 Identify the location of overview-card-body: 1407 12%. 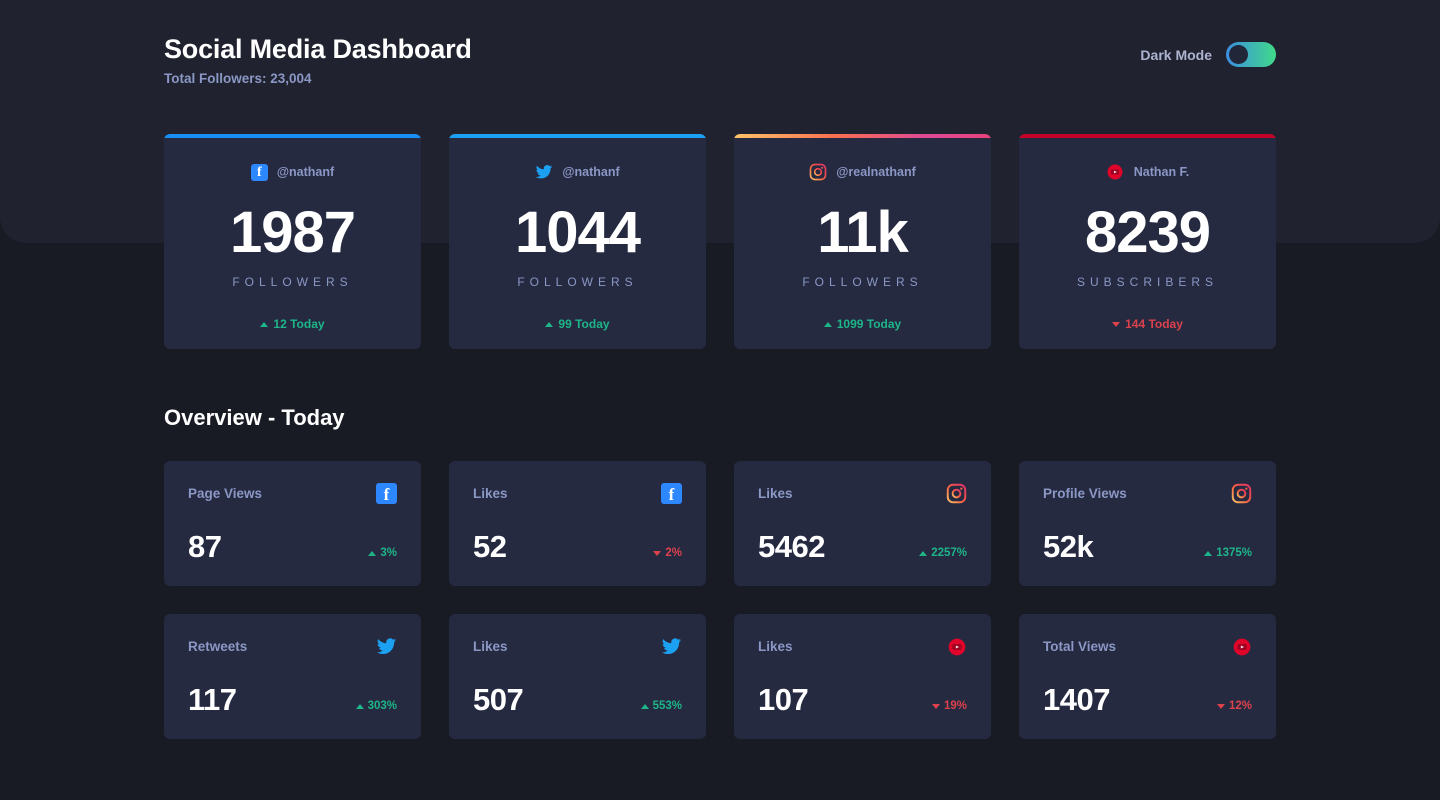
(1147, 699).